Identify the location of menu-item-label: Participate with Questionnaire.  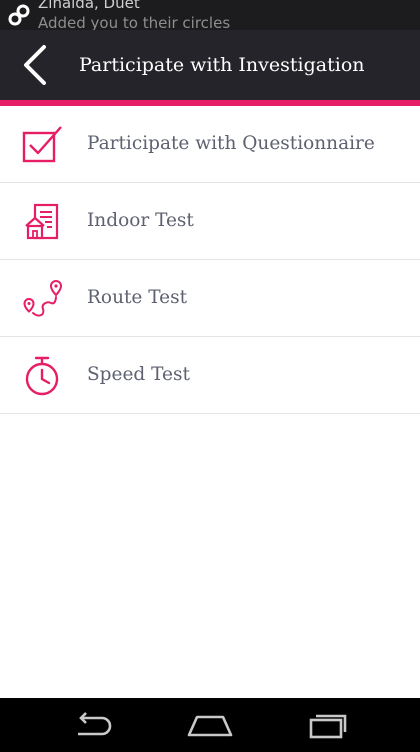
(231, 143).